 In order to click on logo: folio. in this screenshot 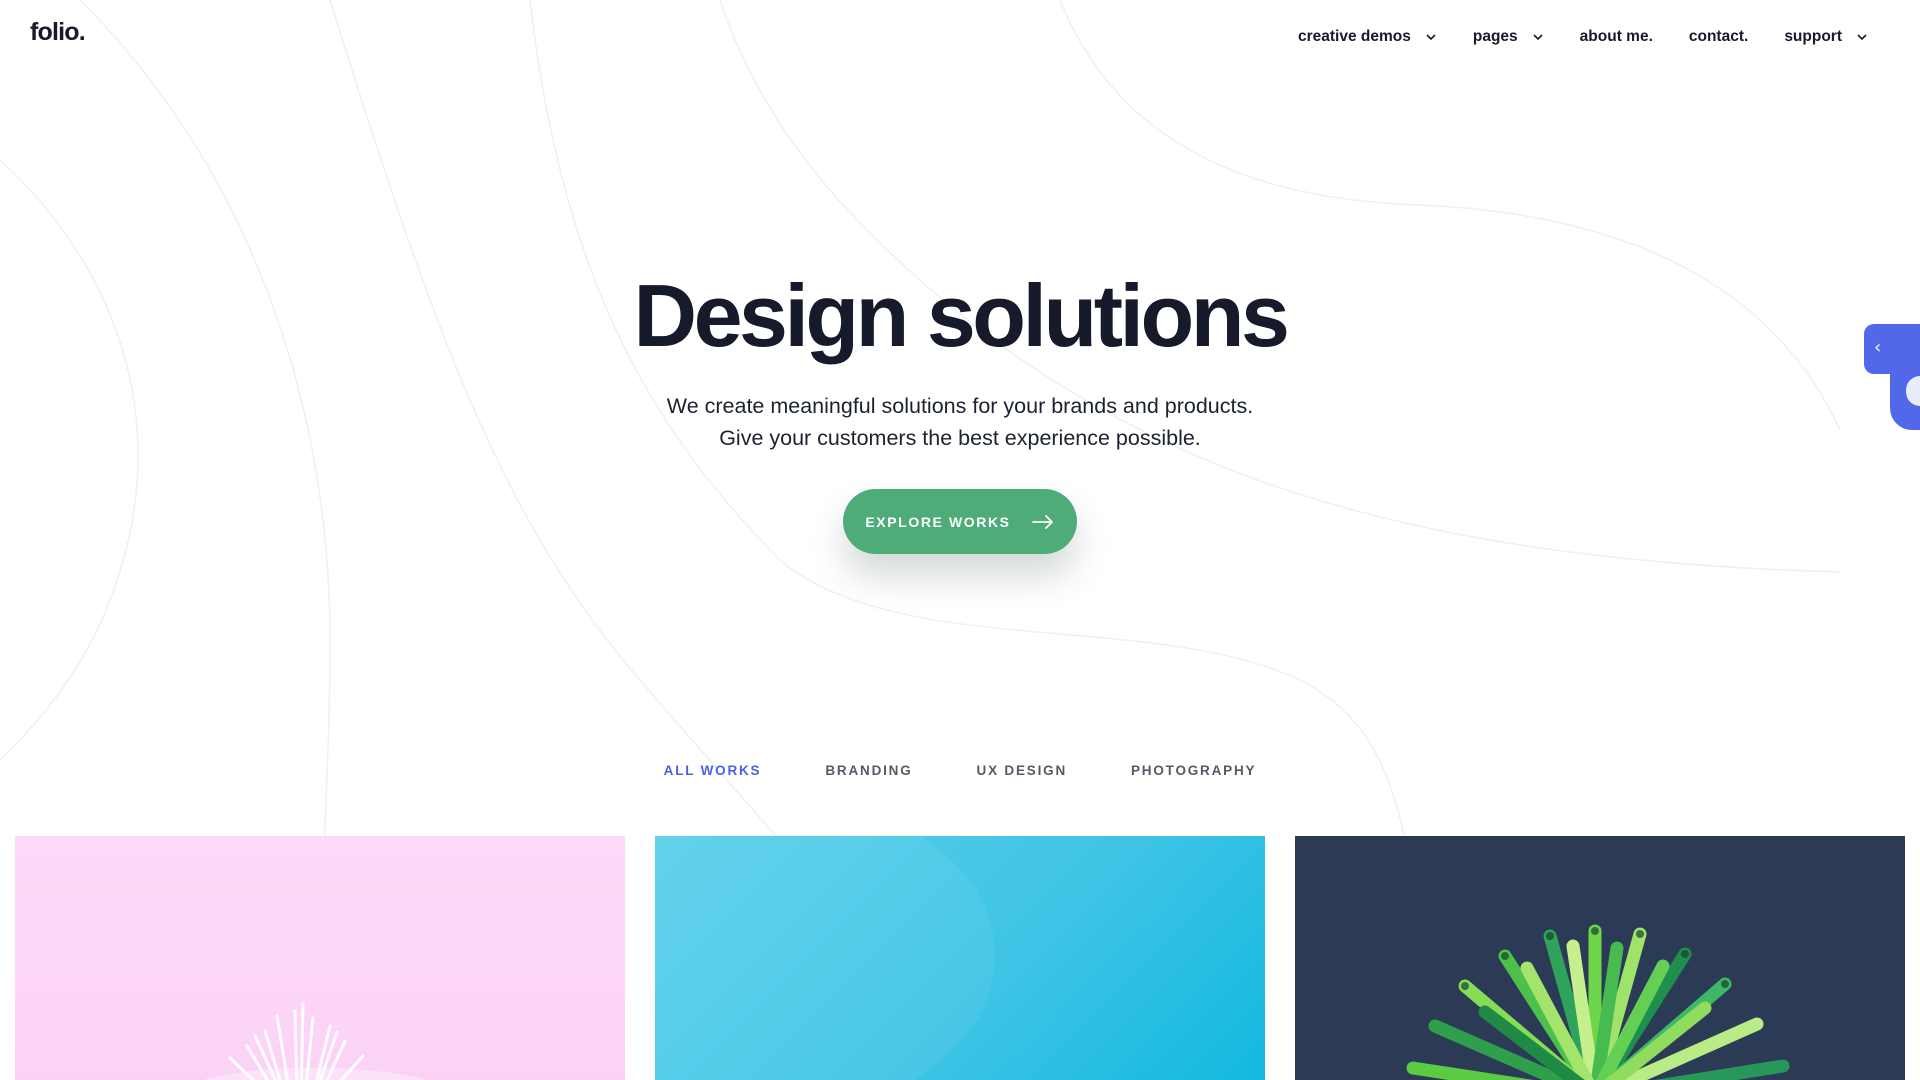, I will do `click(58, 32)`.